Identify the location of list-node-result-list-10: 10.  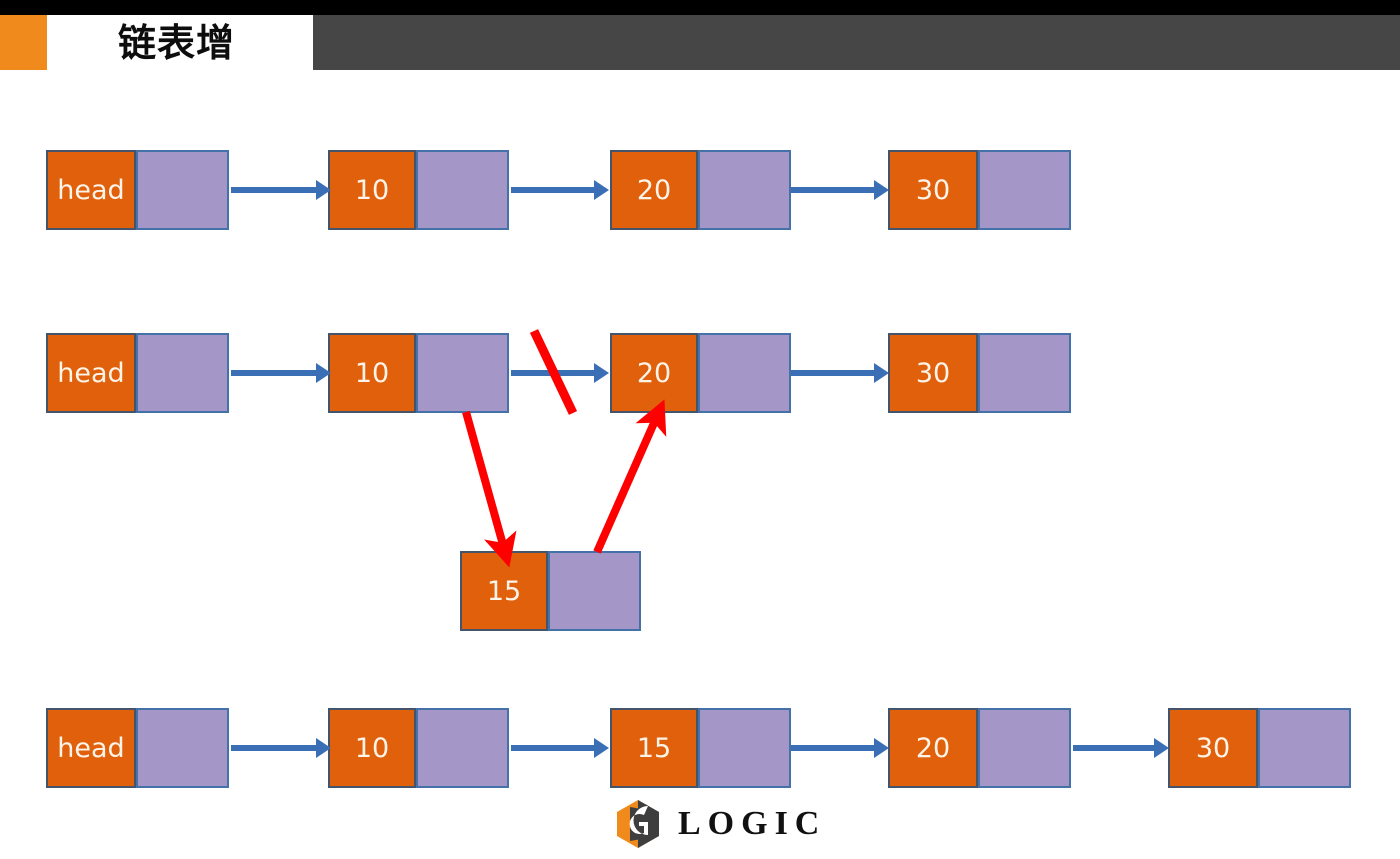
(418, 748).